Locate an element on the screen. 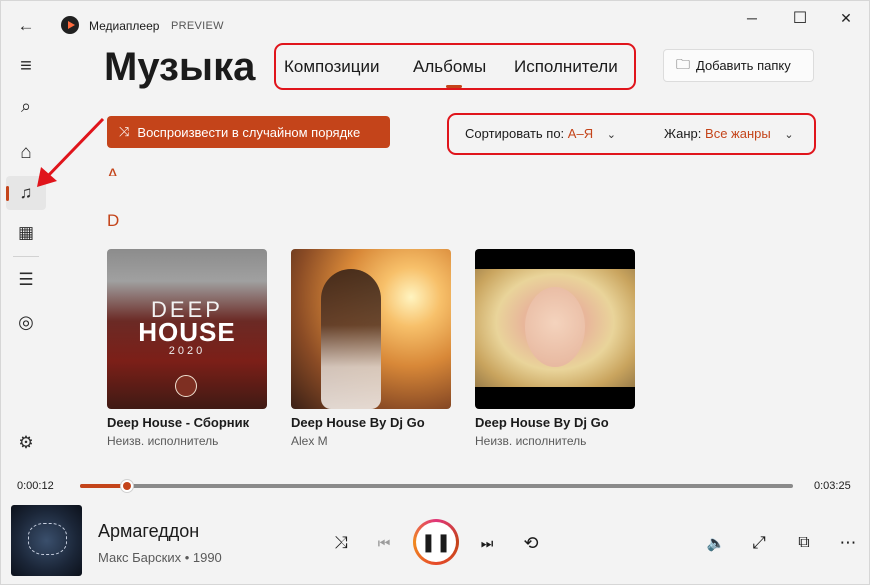  album-card: Deep House By Dj Go Неизв. исполнитель is located at coordinates (555, 348).